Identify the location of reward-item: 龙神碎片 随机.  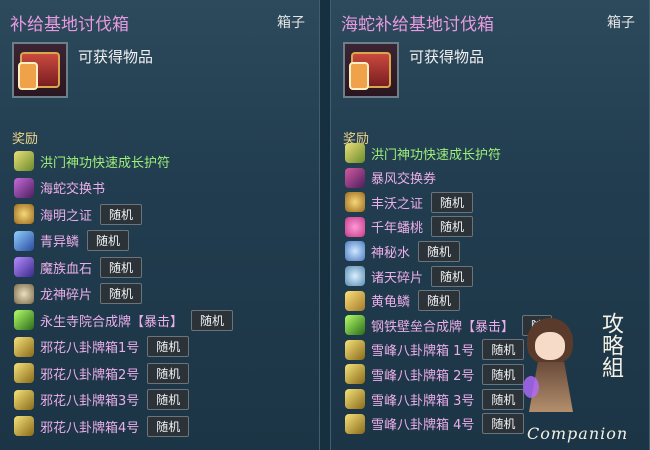
(78, 294).